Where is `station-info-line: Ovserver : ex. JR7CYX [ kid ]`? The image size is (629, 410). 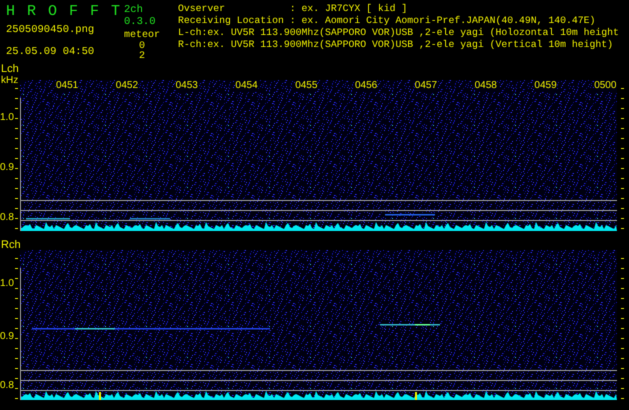 station-info-line: Ovserver : ex. JR7CYX [ kid ] is located at coordinates (293, 9).